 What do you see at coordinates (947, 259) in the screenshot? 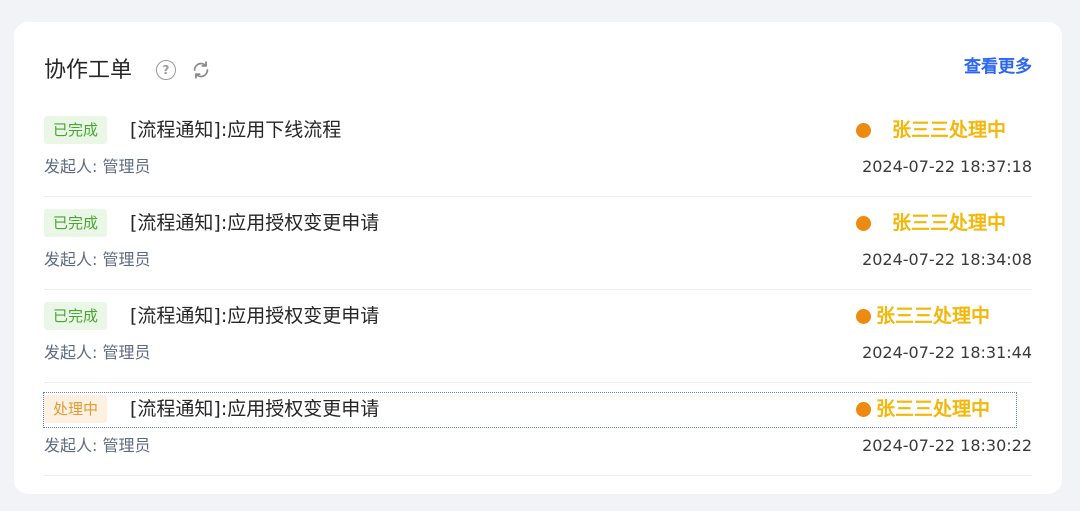
I see `timestamp: 2024-07-22 18:34:08` at bounding box center [947, 259].